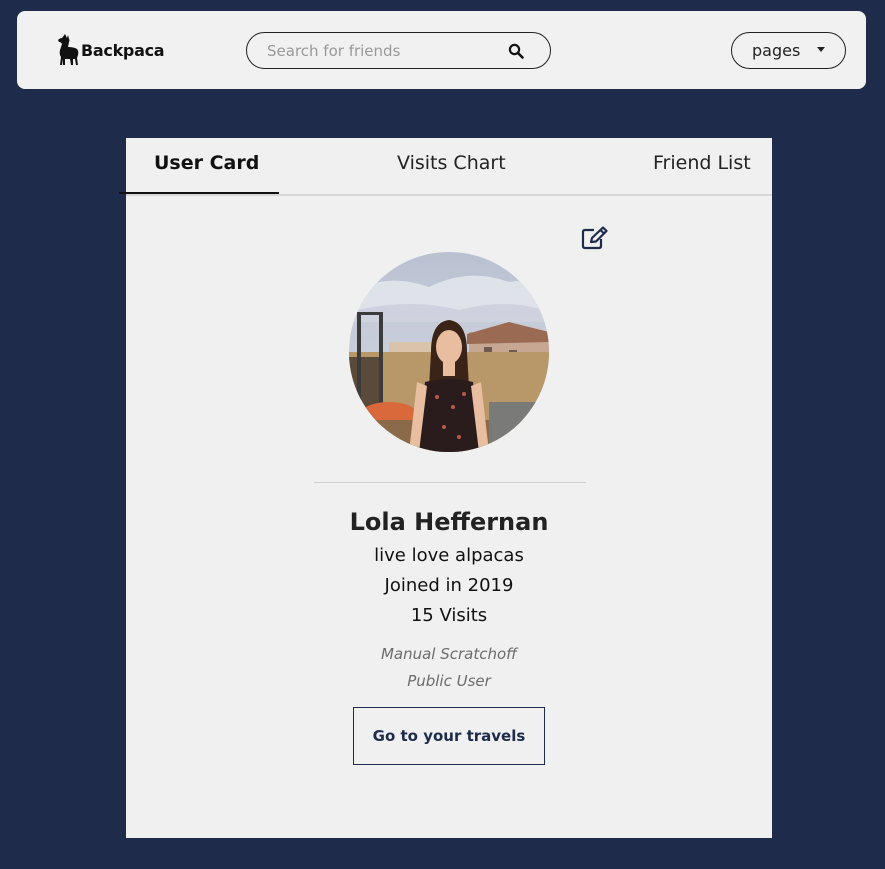 Image resolution: width=885 pixels, height=869 pixels. What do you see at coordinates (451, 163) in the screenshot?
I see `tab-visits-chart: Visits Chart` at bounding box center [451, 163].